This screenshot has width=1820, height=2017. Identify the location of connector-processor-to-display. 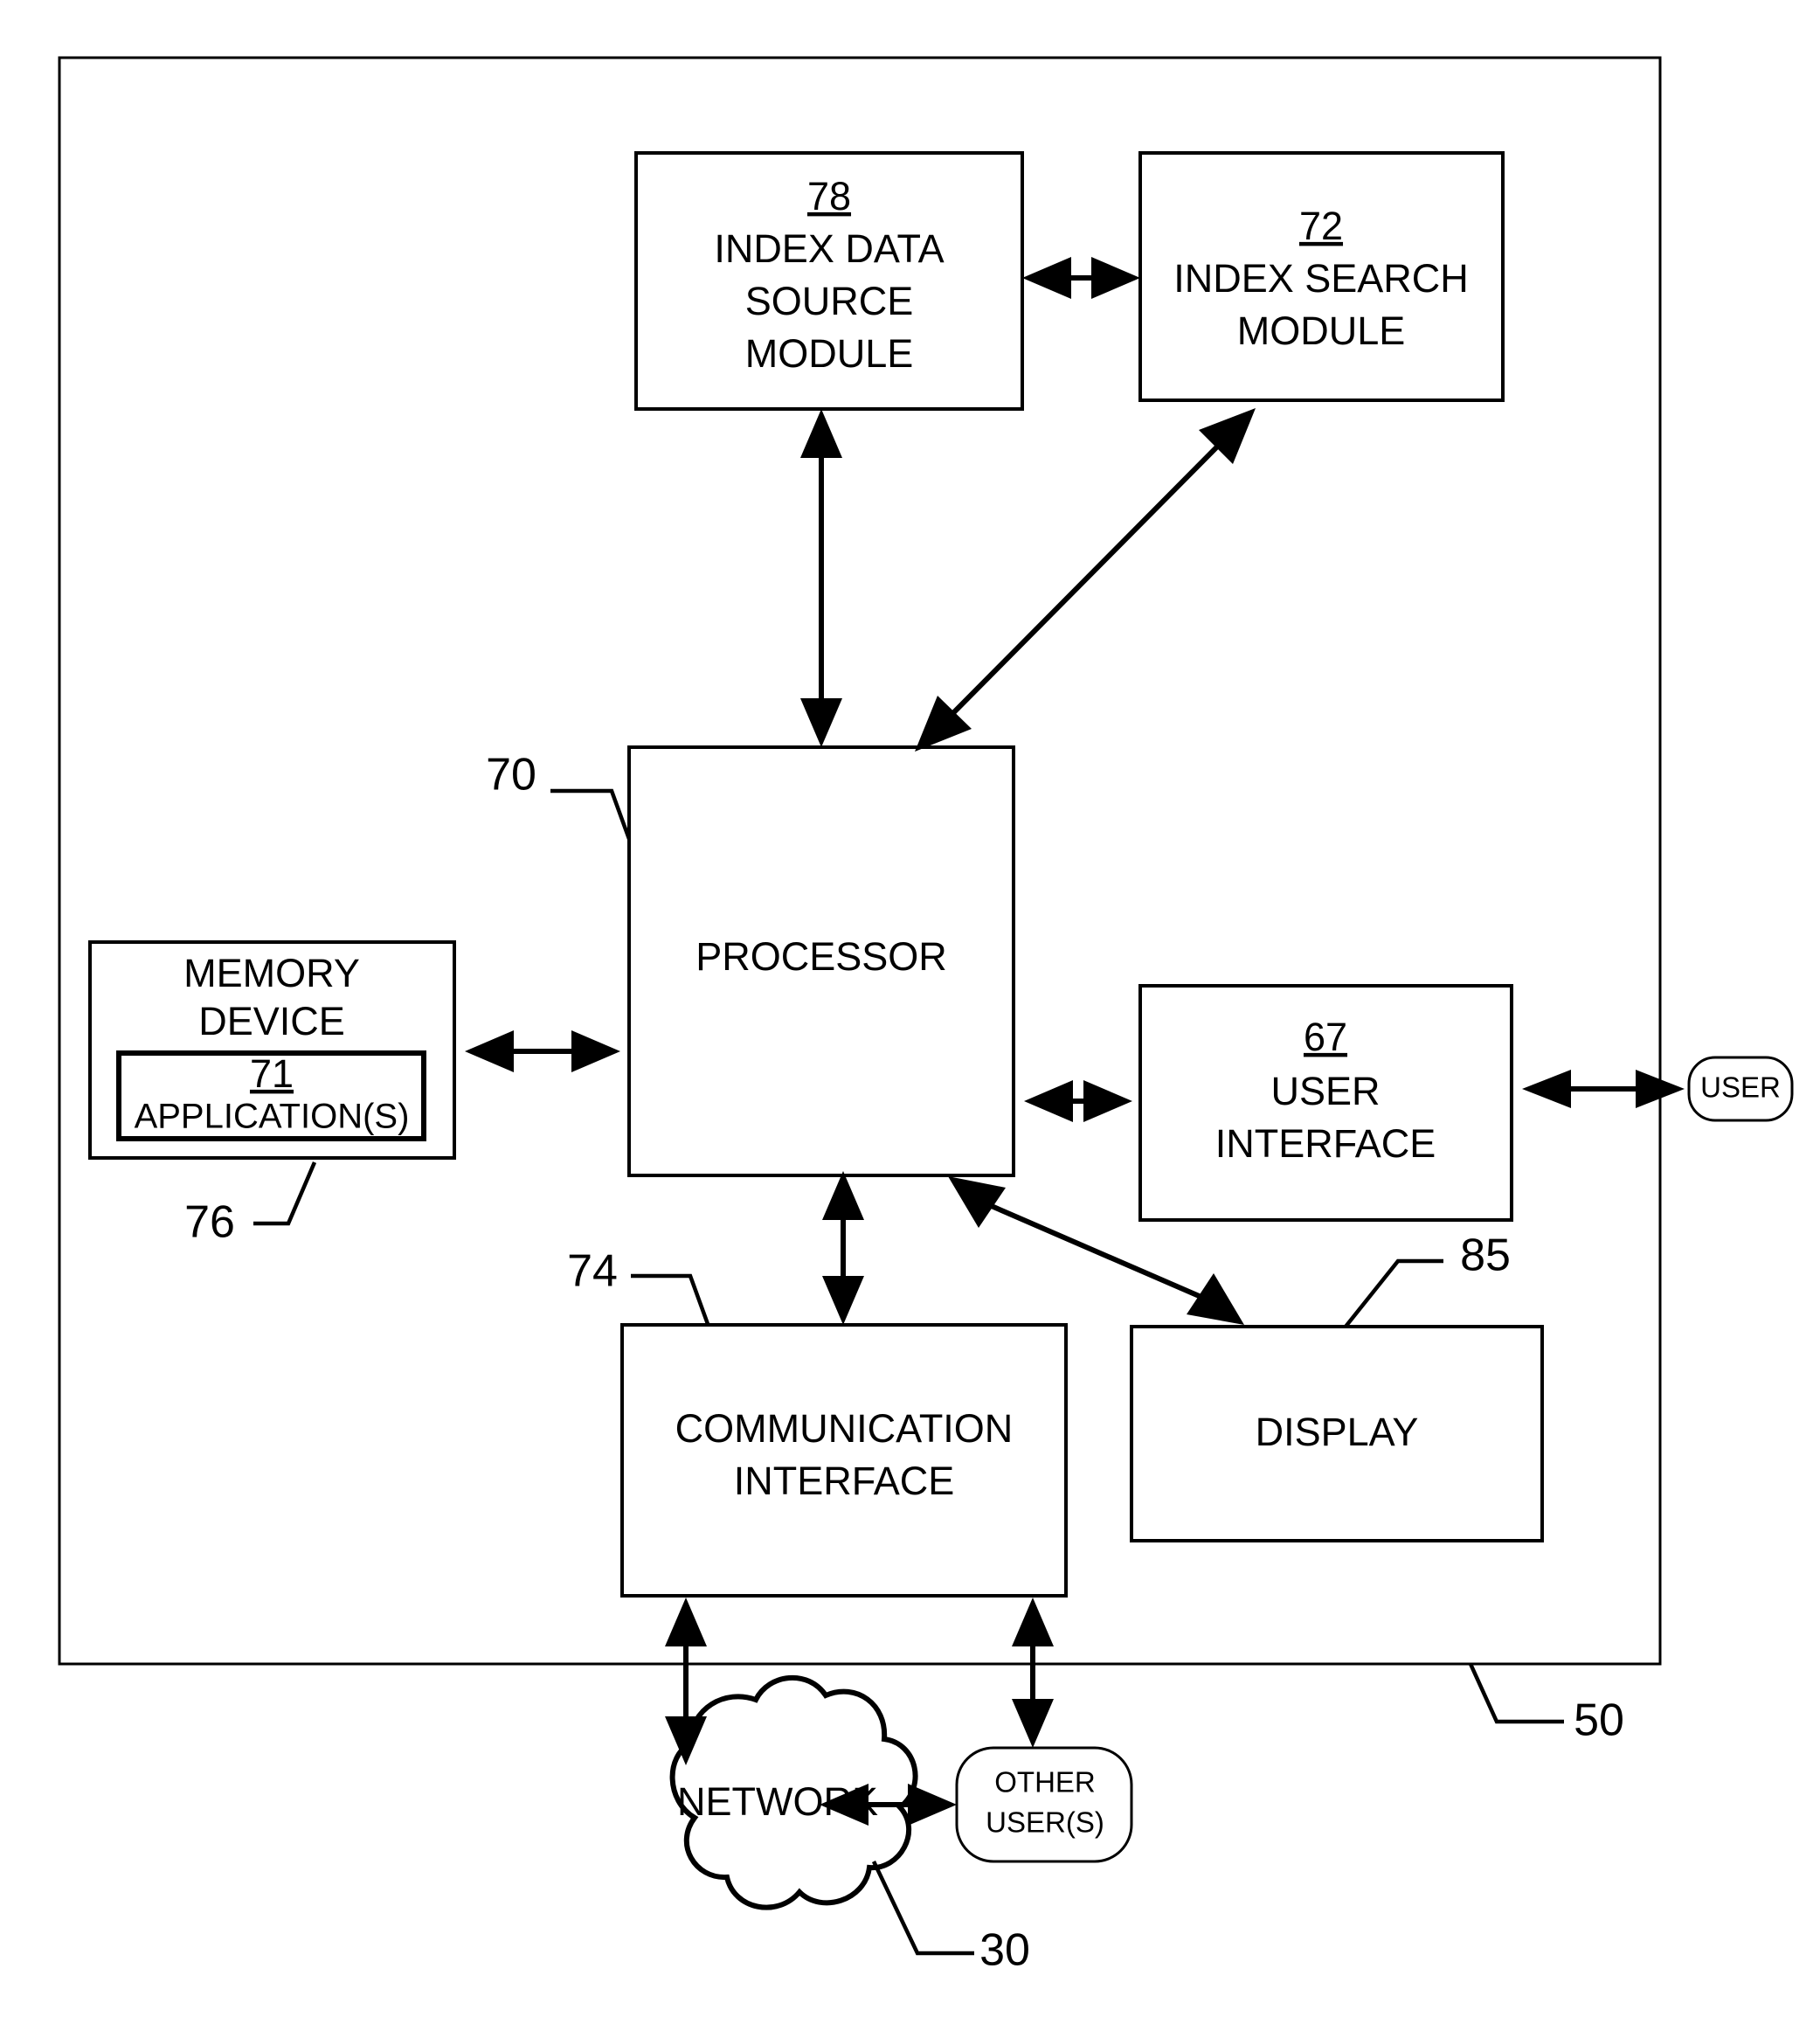
(1096, 1250).